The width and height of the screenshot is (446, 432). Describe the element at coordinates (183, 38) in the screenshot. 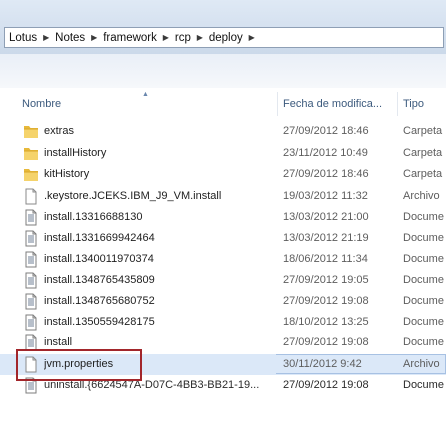

I see `breadcrumb-item-rcp: rcp` at that location.